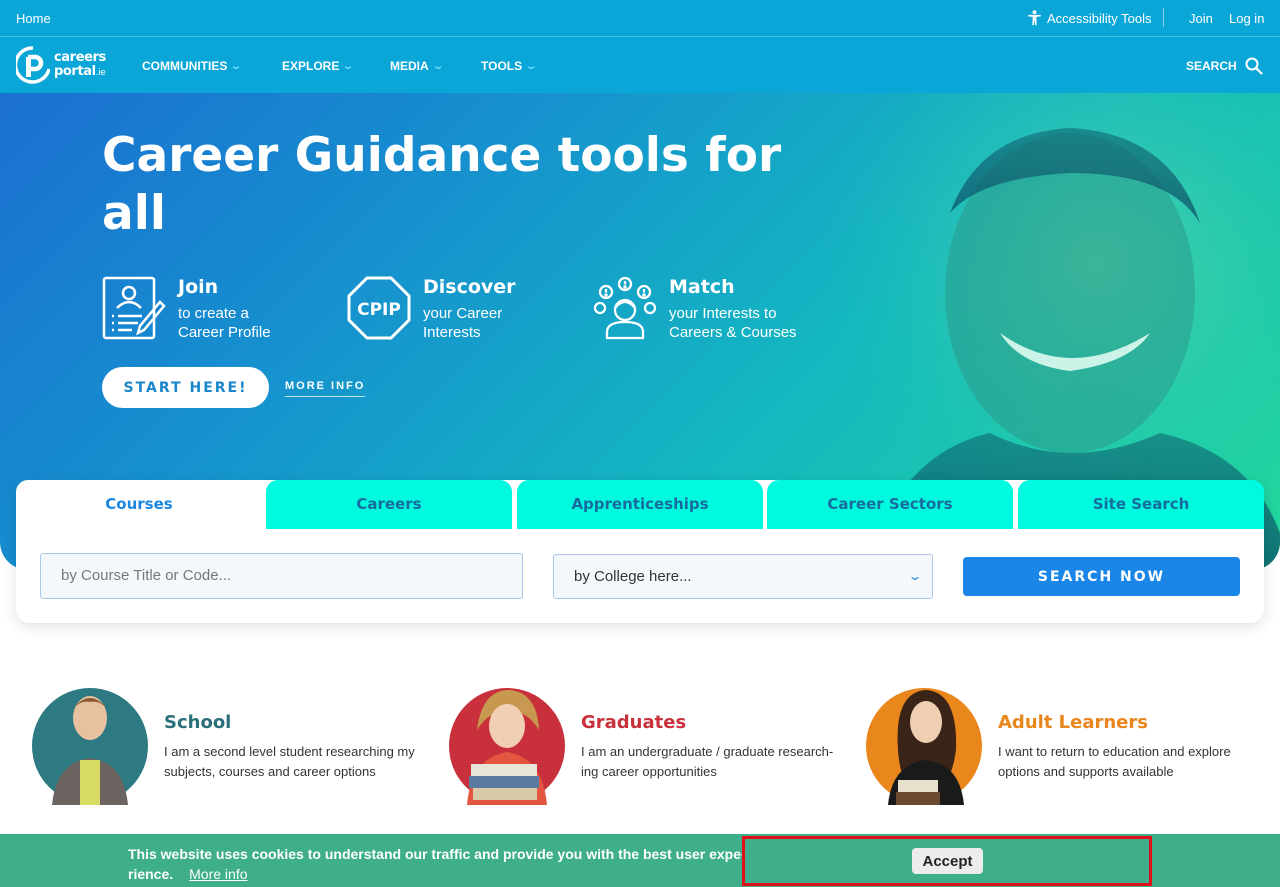 Image resolution: width=1280 pixels, height=887 pixels. I want to click on logo-suffix: .ie, so click(100, 72).